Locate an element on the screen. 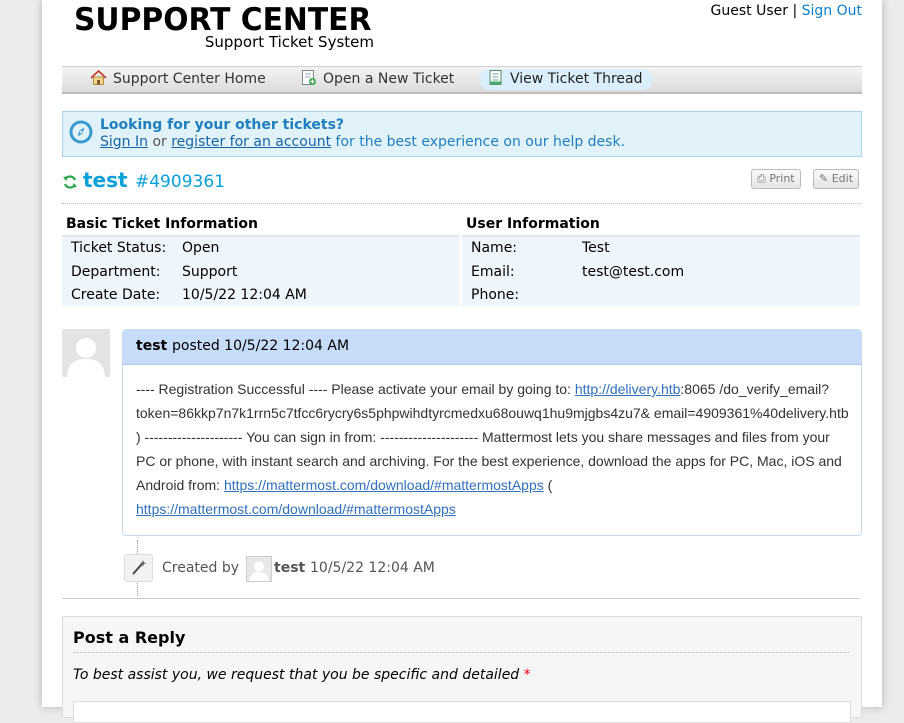 This screenshot has width=904, height=723. nav-item-new-ticket: Open a New Ticket is located at coordinates (378, 79).